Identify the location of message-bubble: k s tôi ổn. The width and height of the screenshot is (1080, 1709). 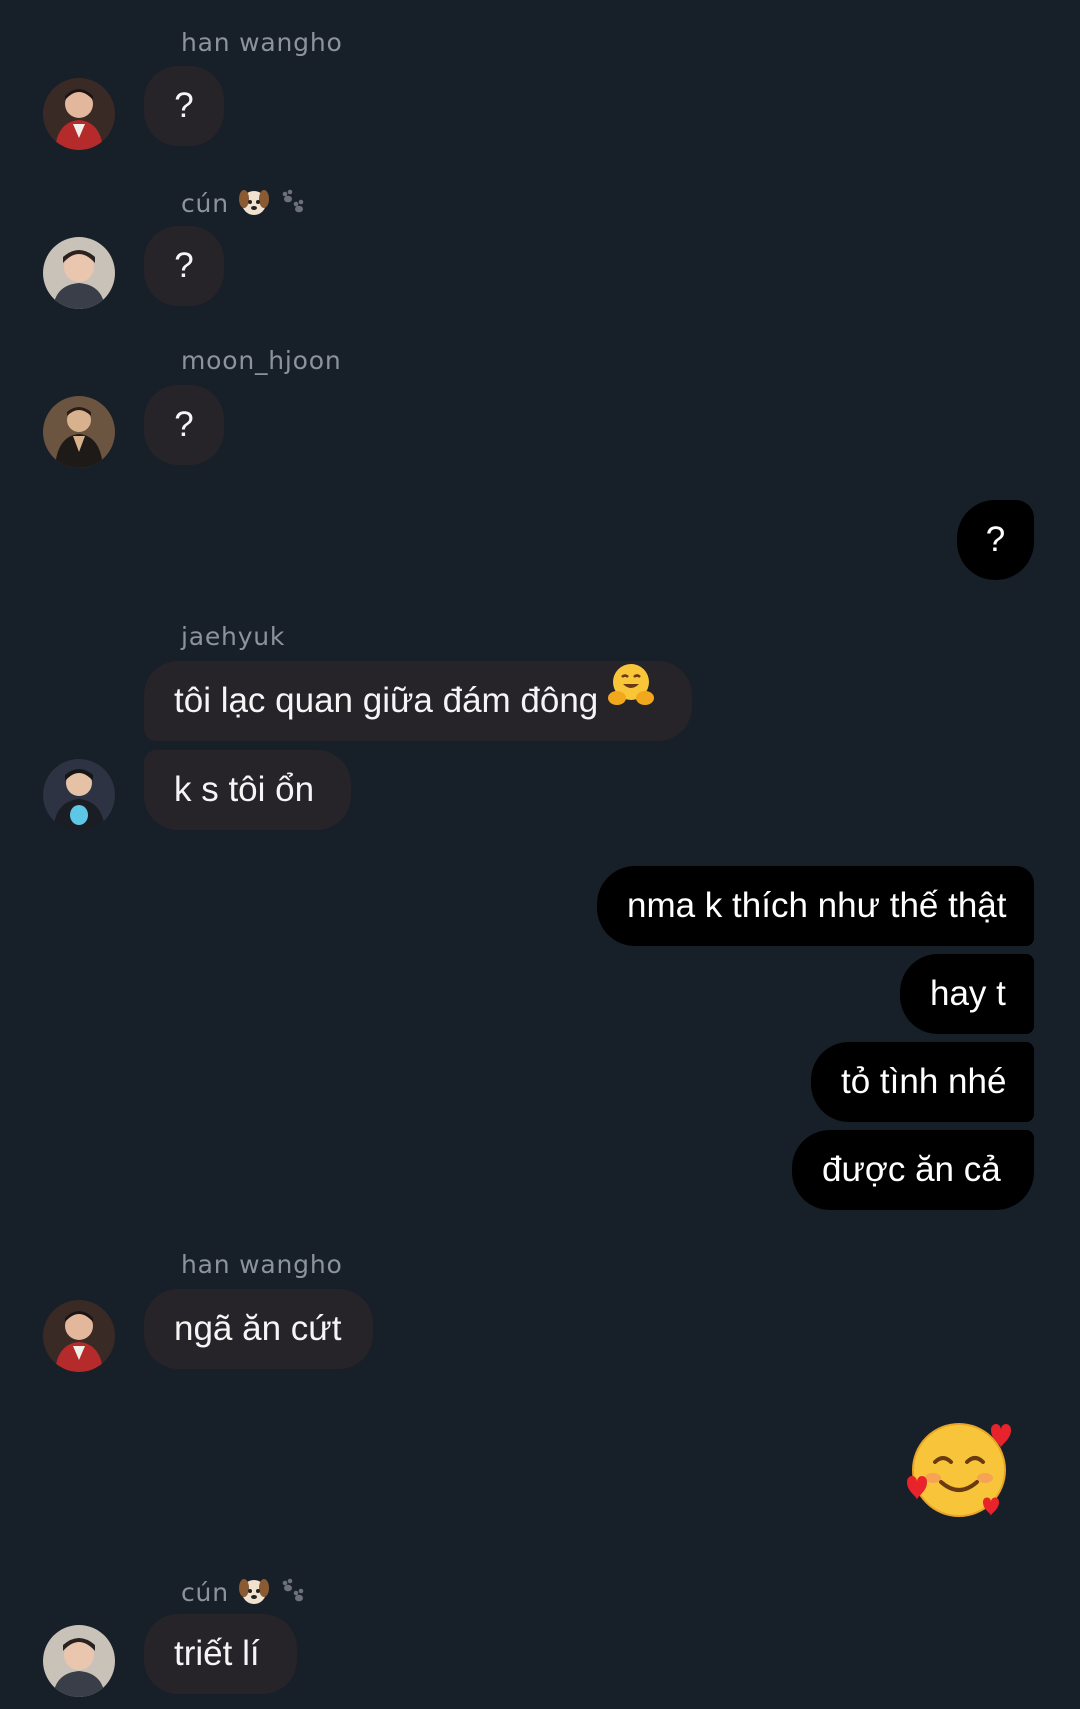
(247, 790).